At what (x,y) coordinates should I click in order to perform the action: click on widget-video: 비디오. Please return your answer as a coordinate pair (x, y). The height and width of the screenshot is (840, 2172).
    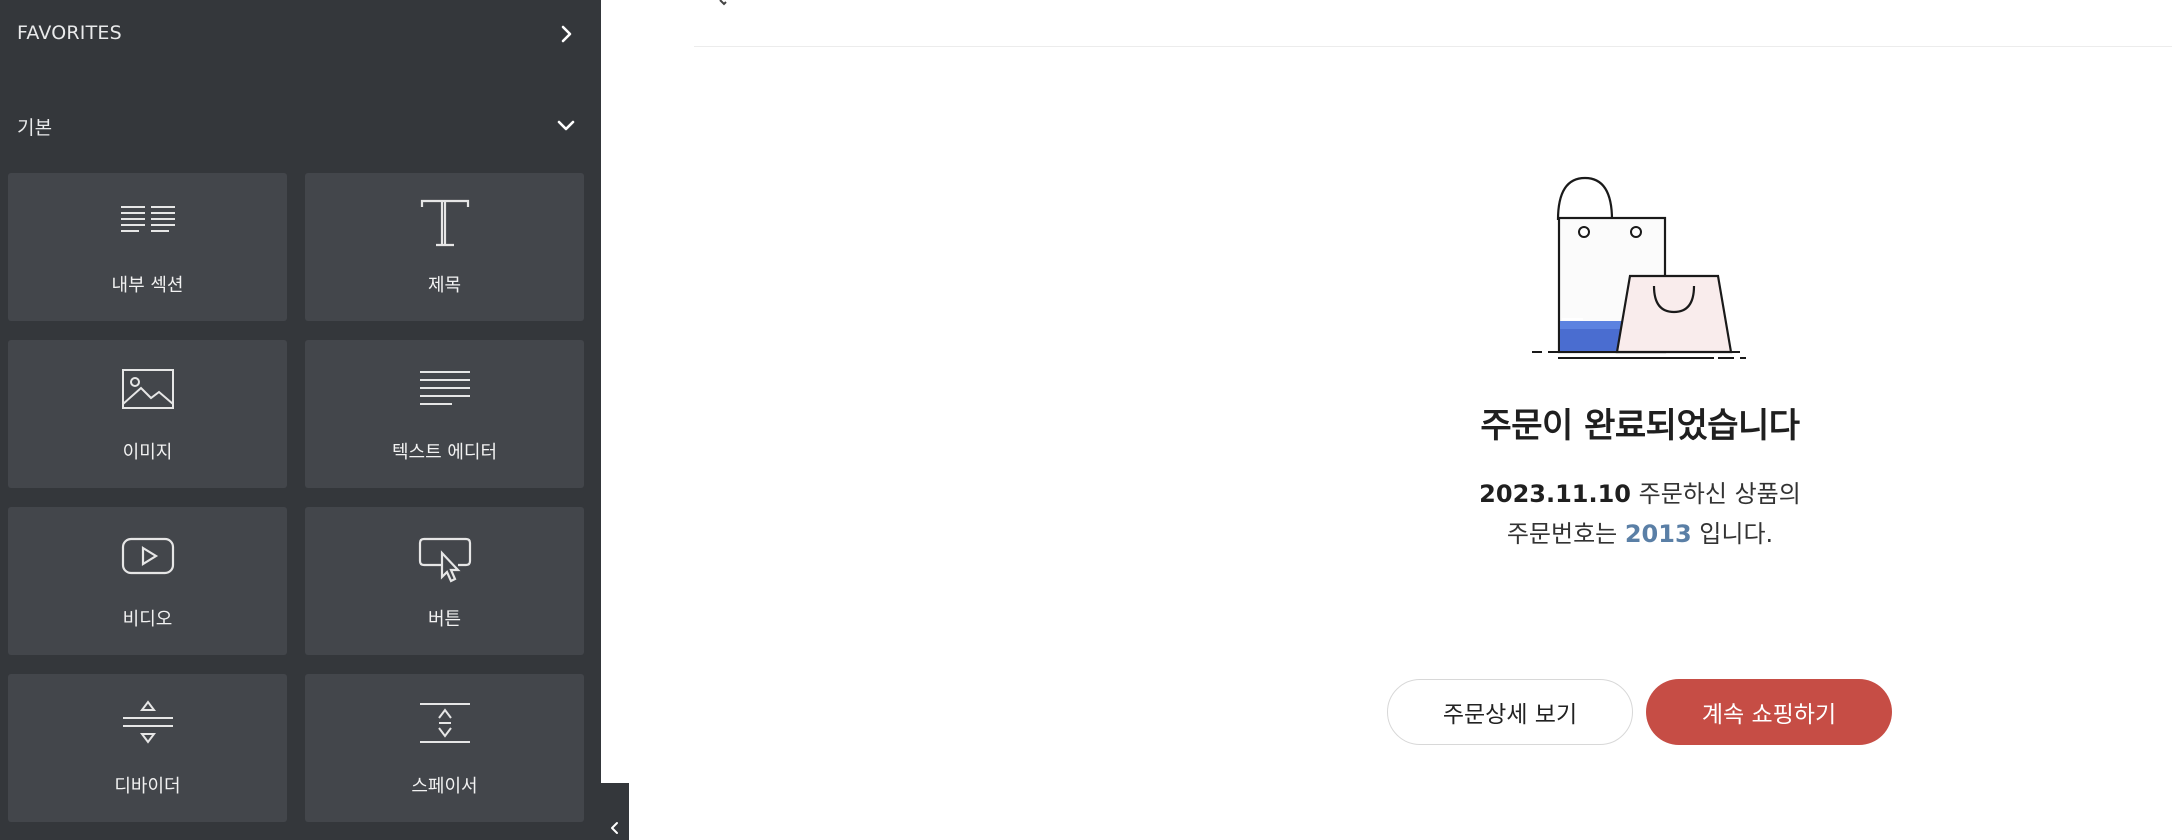
    Looking at the image, I should click on (147, 581).